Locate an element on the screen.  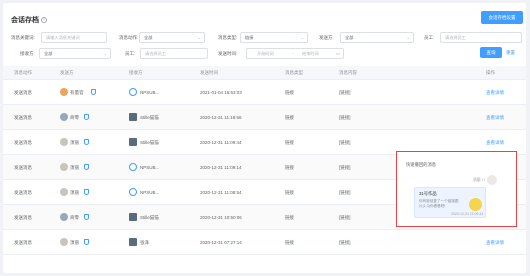
popup-title: 快速撤回的消息 is located at coordinates (421, 164).